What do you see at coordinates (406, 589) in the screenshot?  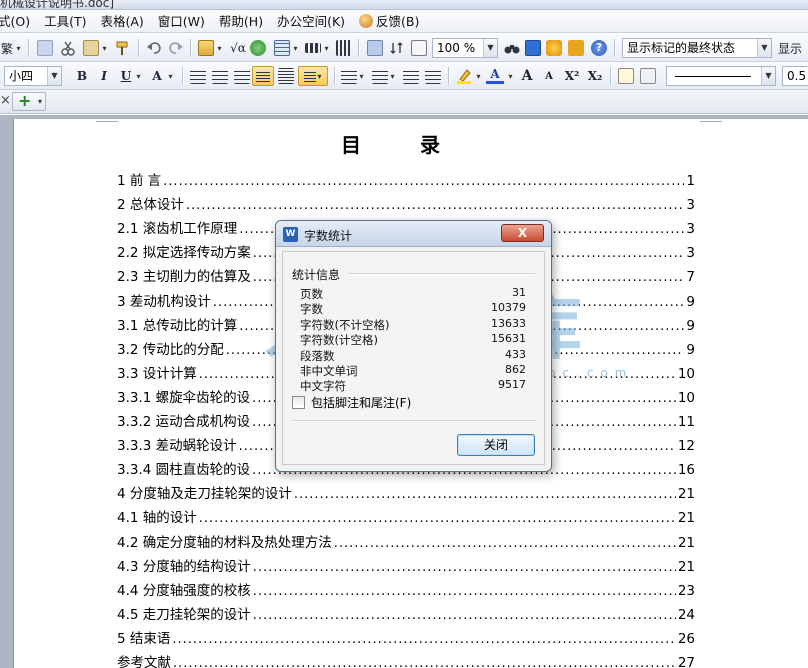 I see `toc-entry: 4.4 分度轴强度的校核 23` at bounding box center [406, 589].